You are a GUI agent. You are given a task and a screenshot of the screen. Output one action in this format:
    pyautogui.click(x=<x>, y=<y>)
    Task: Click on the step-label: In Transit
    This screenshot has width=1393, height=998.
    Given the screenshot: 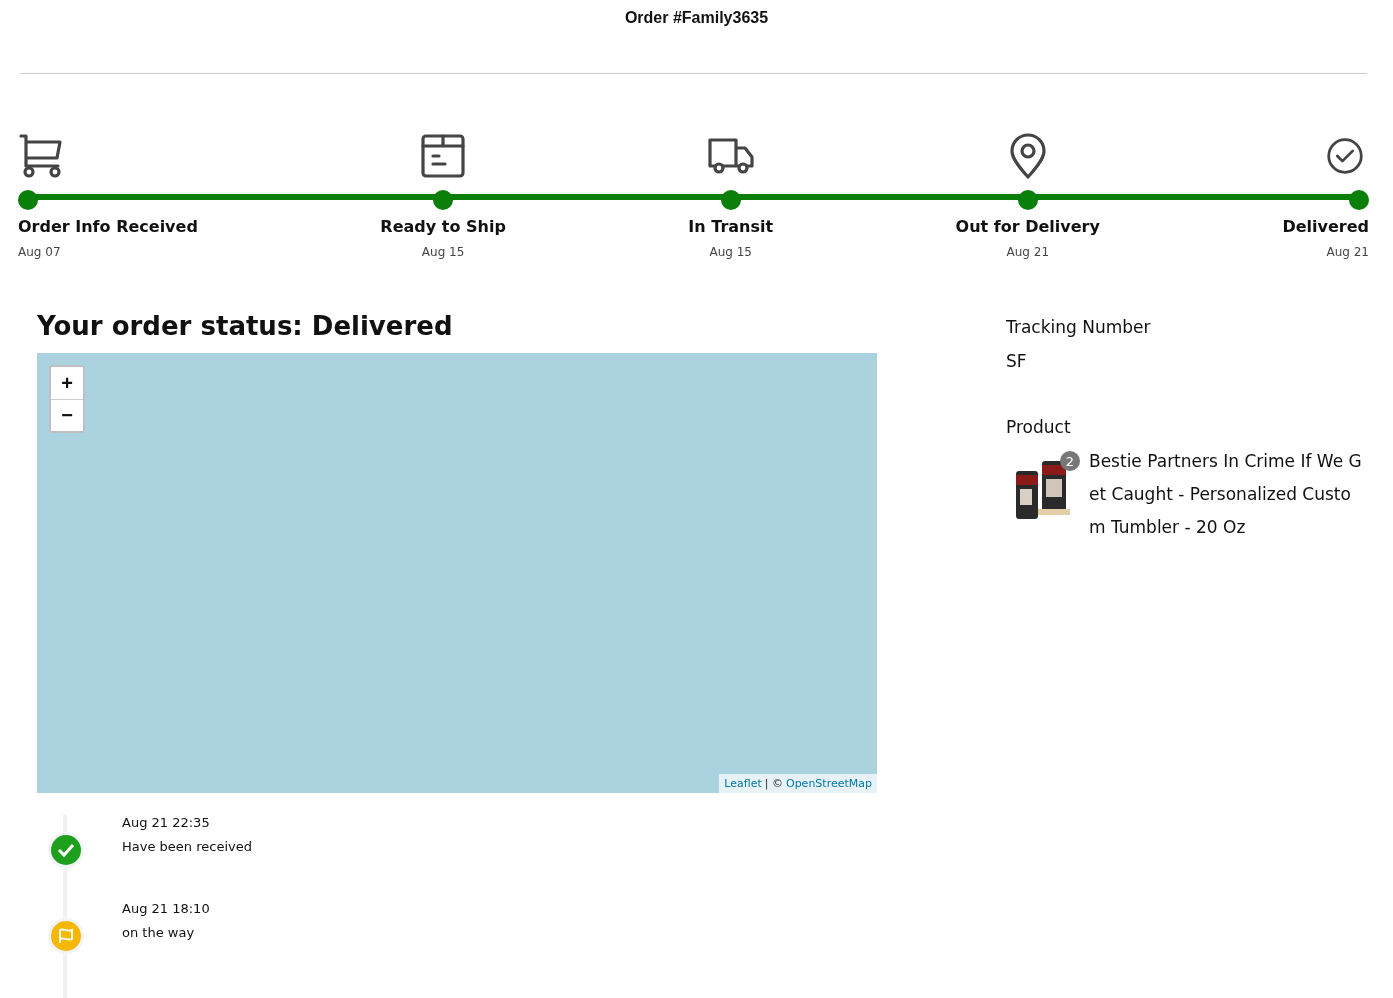 What is the action you would take?
    pyautogui.click(x=731, y=226)
    